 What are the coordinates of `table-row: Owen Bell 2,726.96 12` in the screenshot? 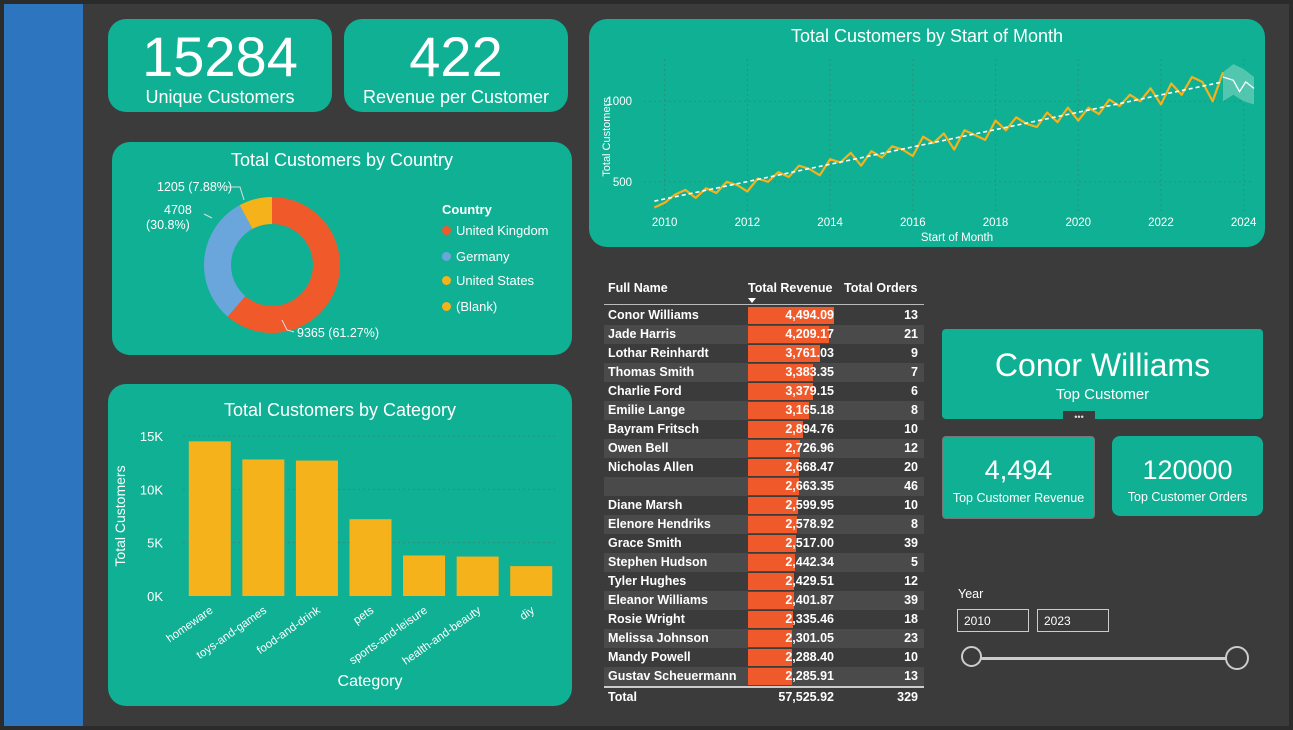 It's located at (764, 448).